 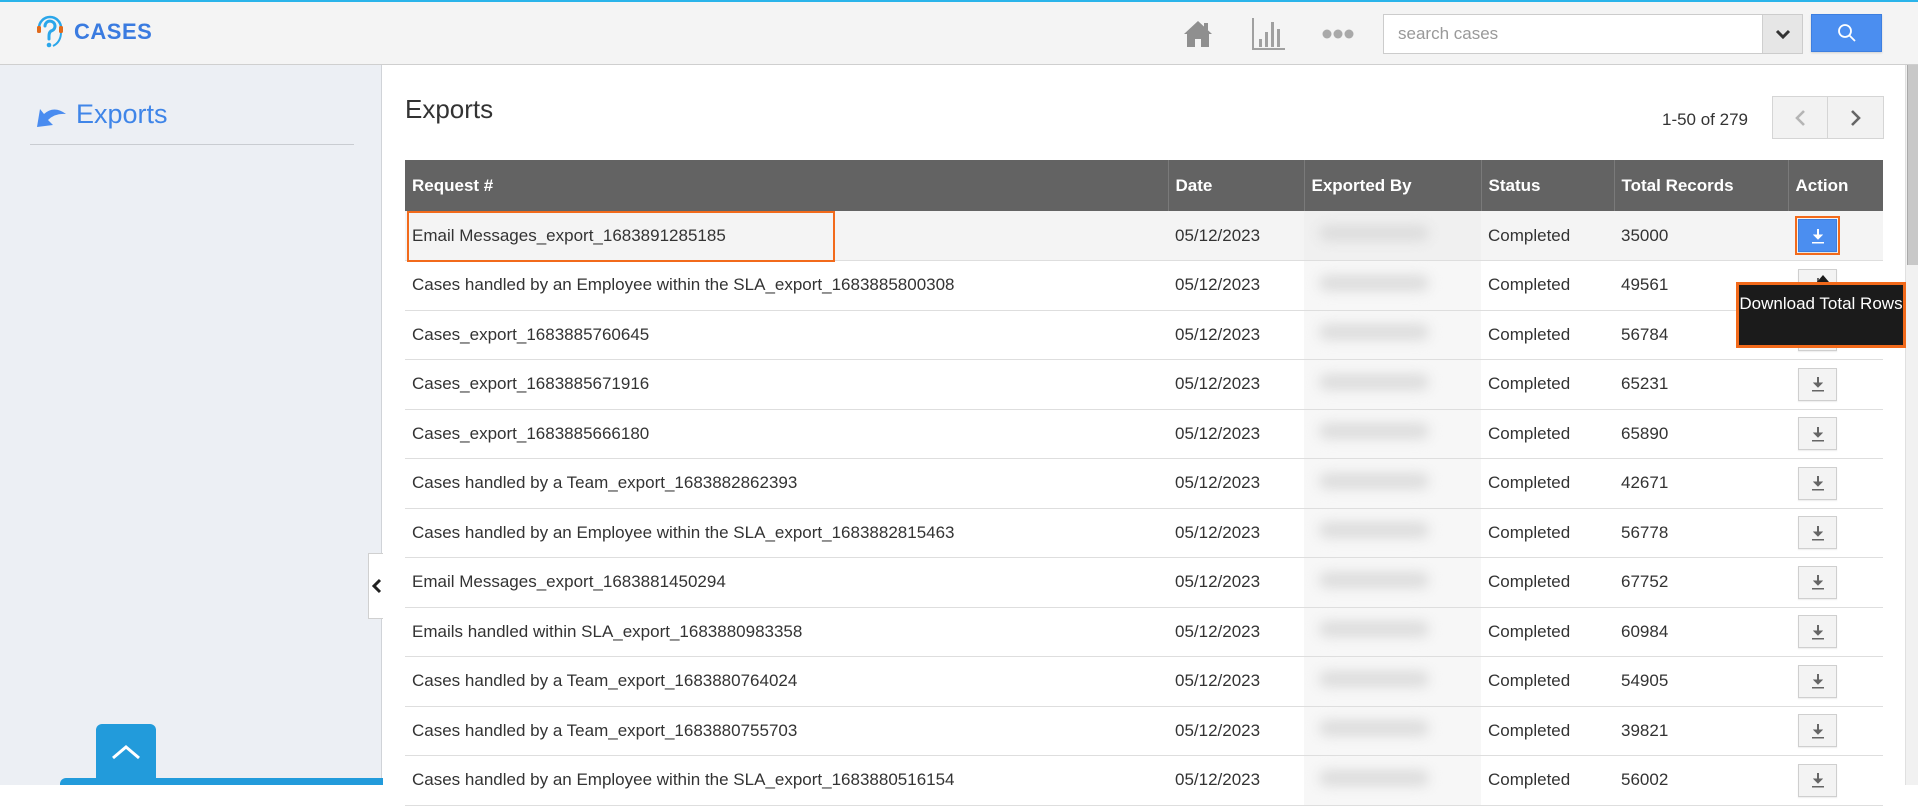 I want to click on home-button, so click(x=1198, y=34).